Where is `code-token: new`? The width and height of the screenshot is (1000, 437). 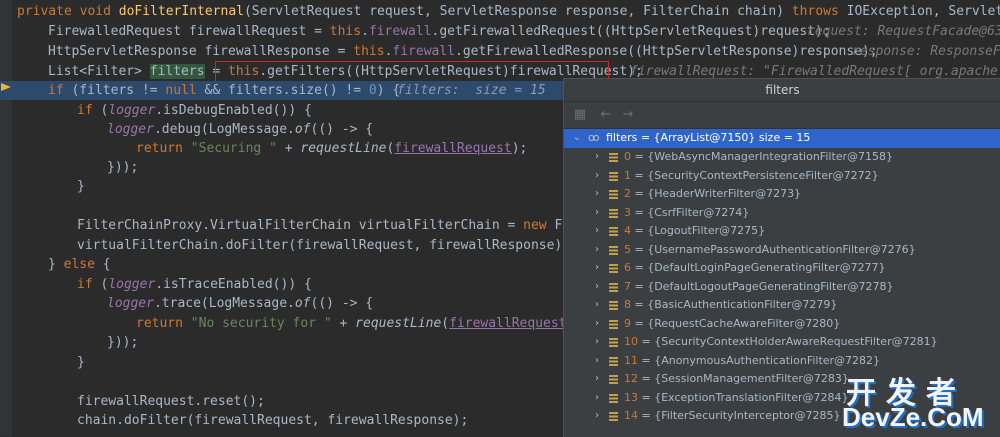 code-token: new is located at coordinates (539, 225).